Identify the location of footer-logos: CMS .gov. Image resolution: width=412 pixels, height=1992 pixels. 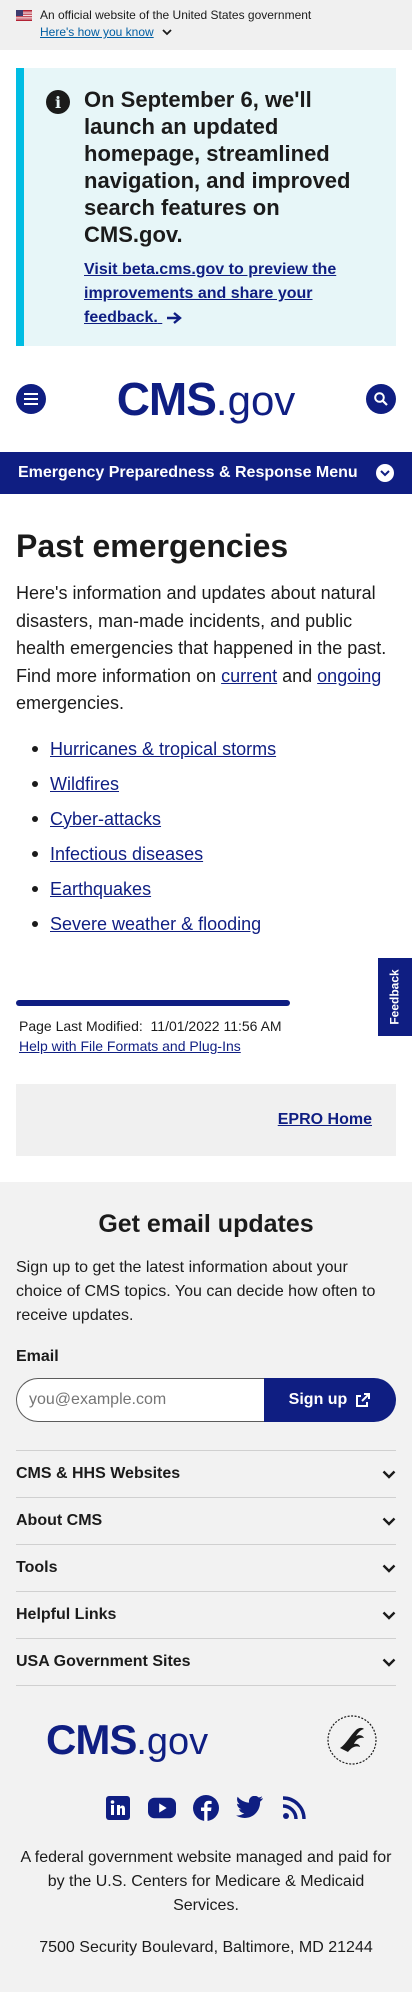
(206, 1740).